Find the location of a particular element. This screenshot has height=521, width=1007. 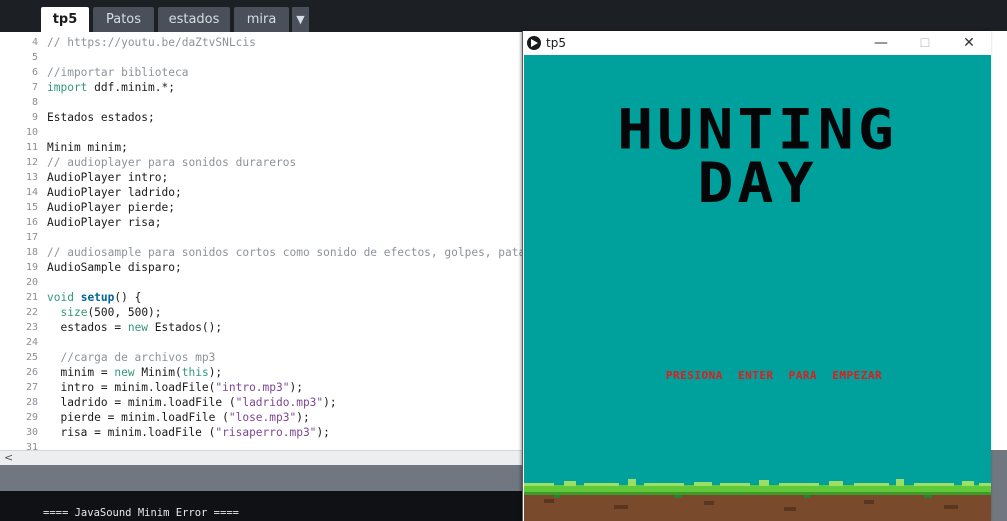

code-text: pierde = minim.loadFile ("lose.mp3"); is located at coordinates (178, 417).